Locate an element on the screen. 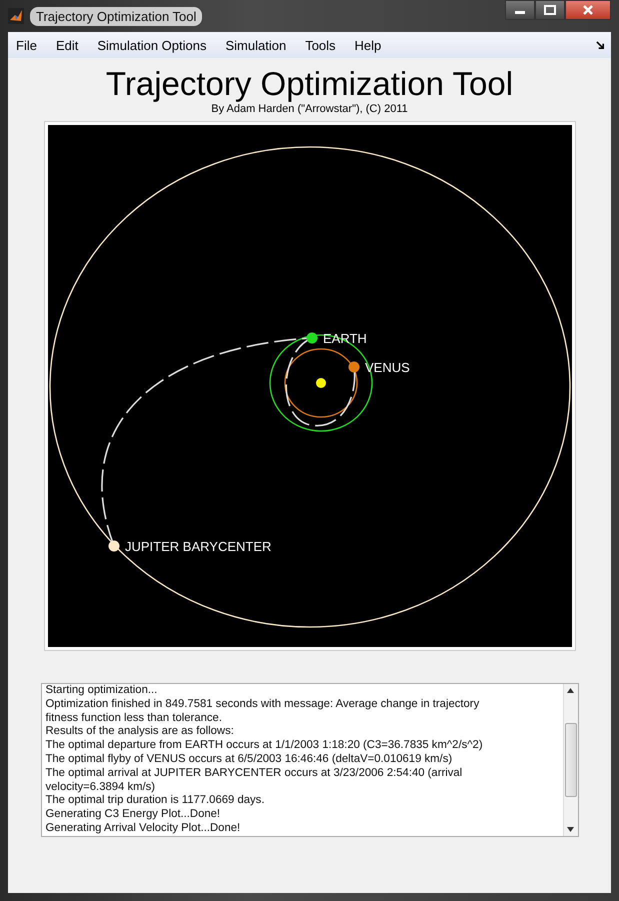 The height and width of the screenshot is (901, 619). log-line: The optimal arrival at JUPITER BARYCENTER occurs at 3/23/2006 2:54:40 (arrival velocity=6.3894 km/s) is located at coordinates (255, 780).